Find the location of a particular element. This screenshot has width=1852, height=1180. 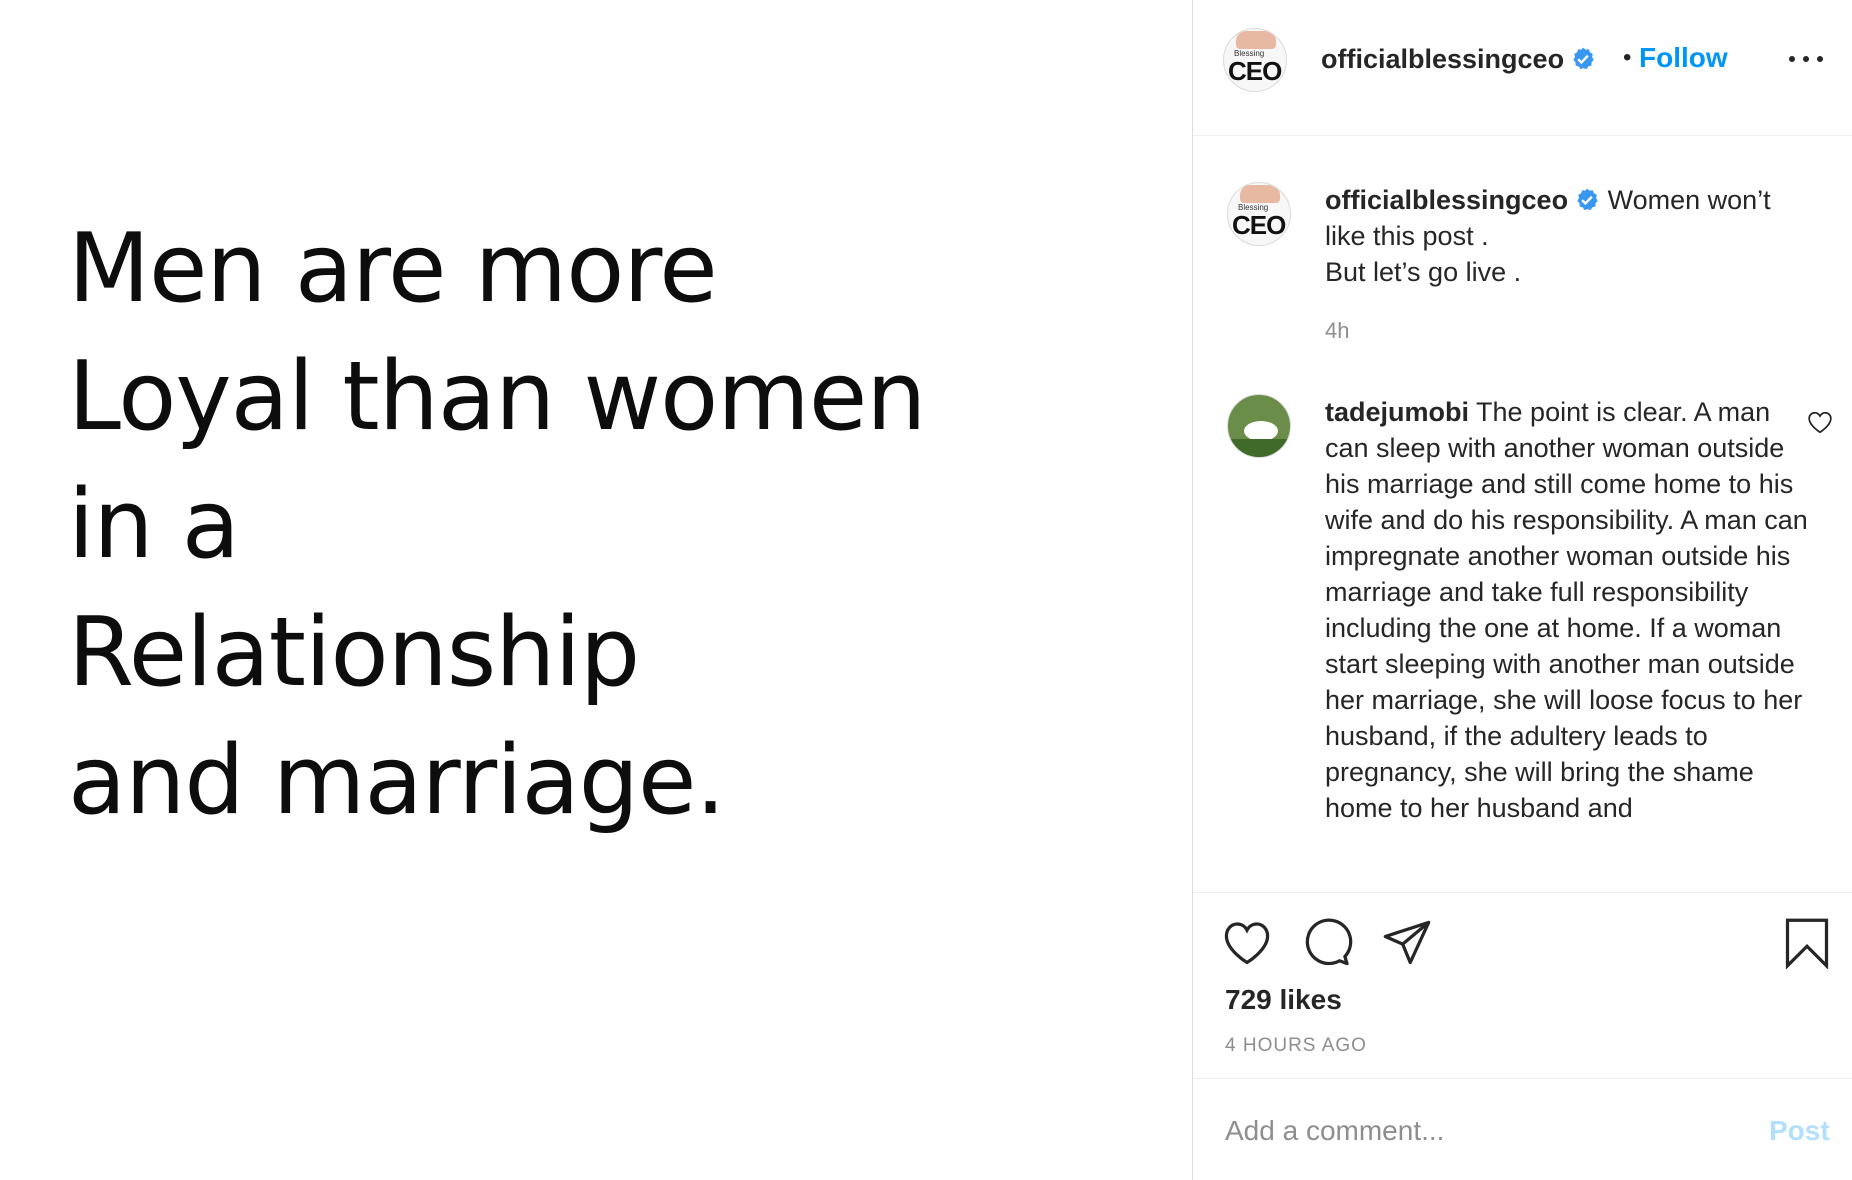

share-icon is located at coordinates (1407, 943).